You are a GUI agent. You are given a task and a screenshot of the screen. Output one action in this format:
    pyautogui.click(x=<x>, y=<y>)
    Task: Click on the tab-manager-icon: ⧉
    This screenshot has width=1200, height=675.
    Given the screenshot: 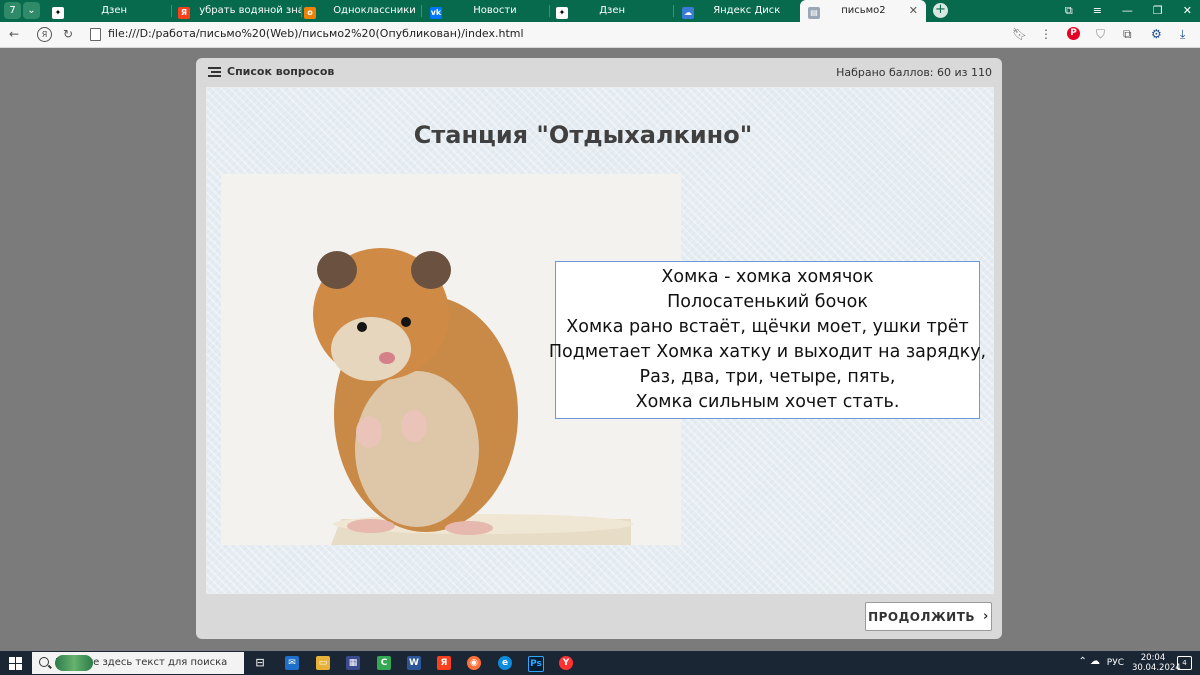 What is the action you would take?
    pyautogui.click(x=1069, y=11)
    